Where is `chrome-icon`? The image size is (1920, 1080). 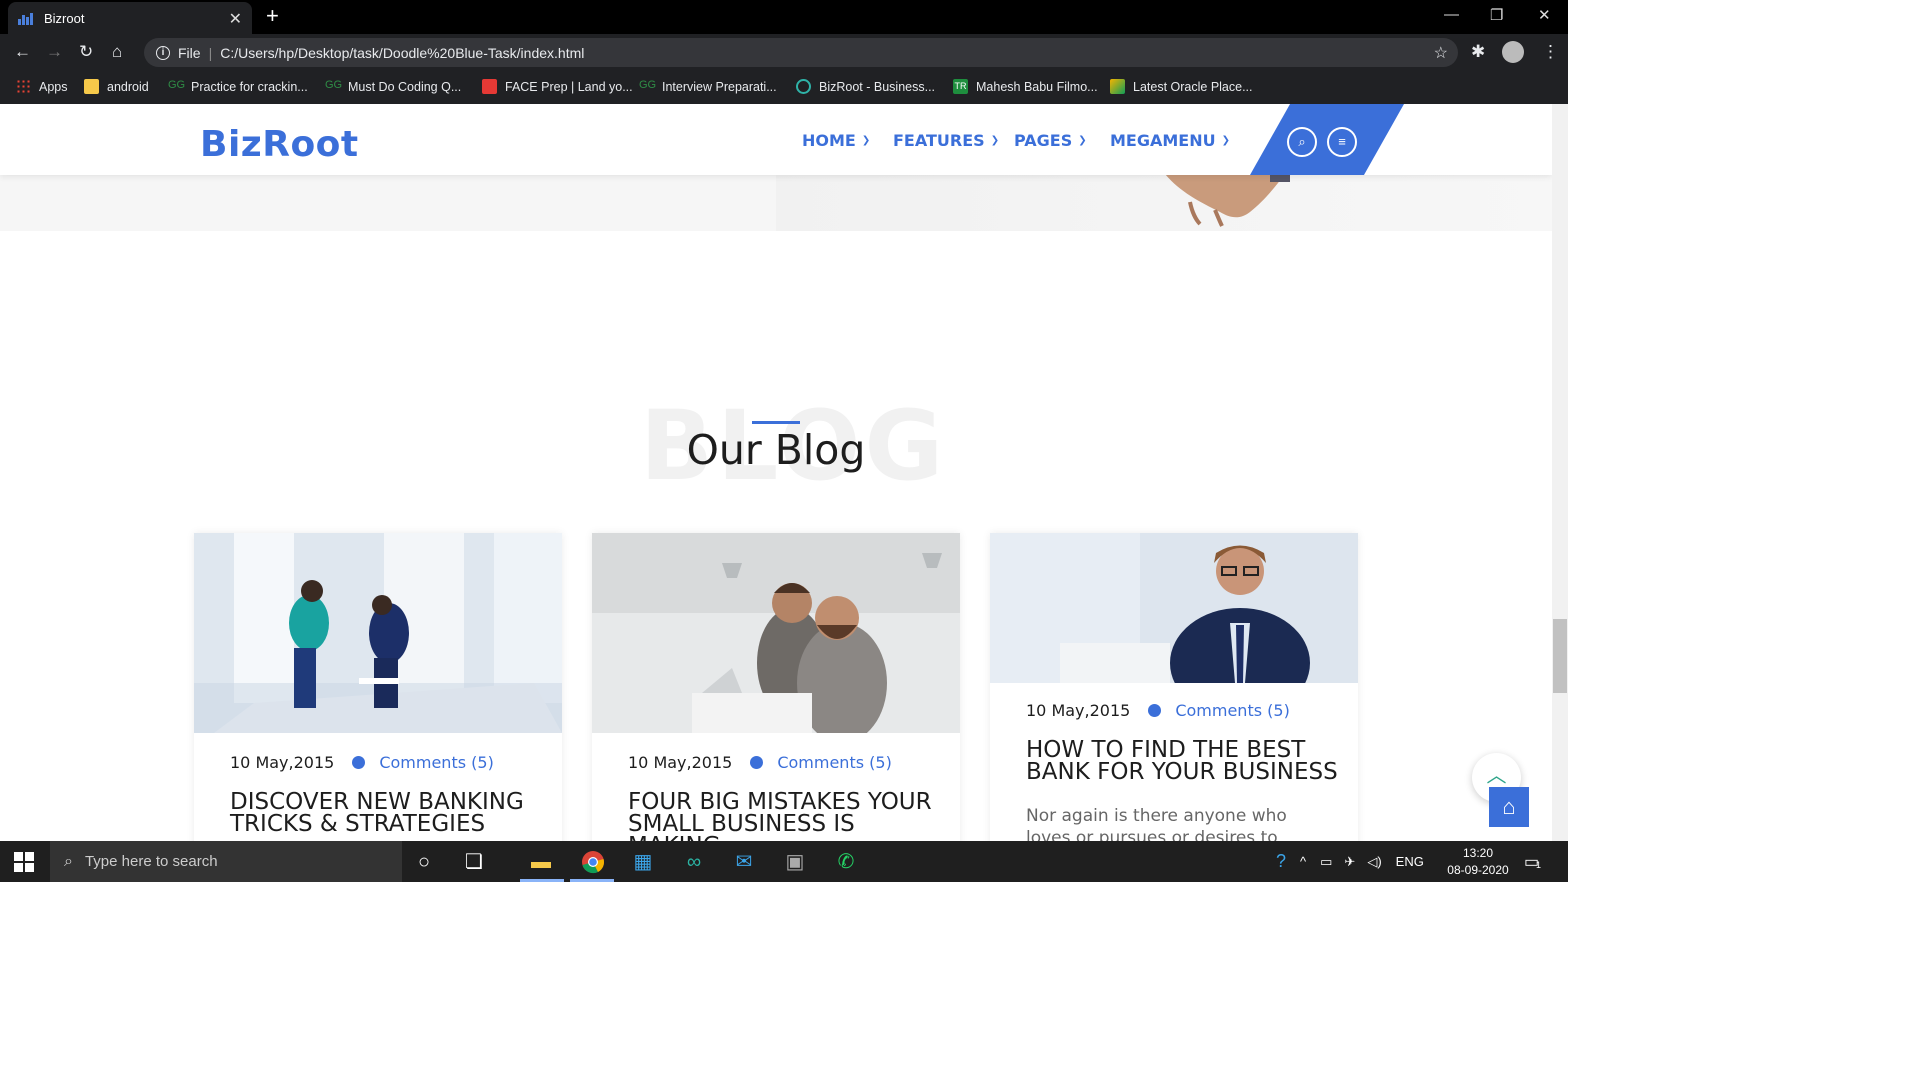 chrome-icon is located at coordinates (593, 862).